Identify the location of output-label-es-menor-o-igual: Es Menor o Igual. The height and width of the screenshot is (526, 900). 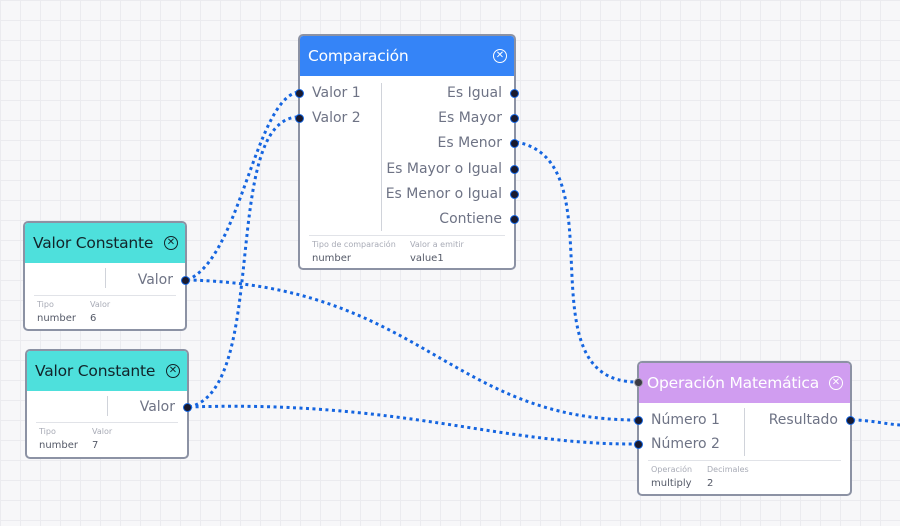
(443, 194).